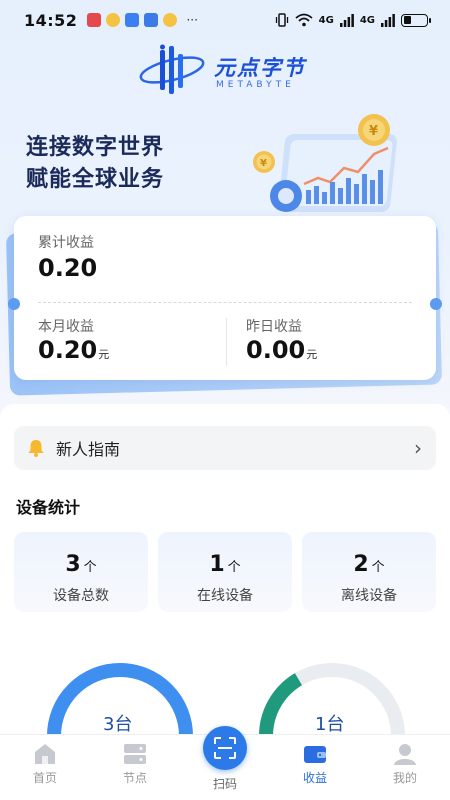 The image size is (450, 800). I want to click on total-earnings-label: 累计收益, so click(66, 243).